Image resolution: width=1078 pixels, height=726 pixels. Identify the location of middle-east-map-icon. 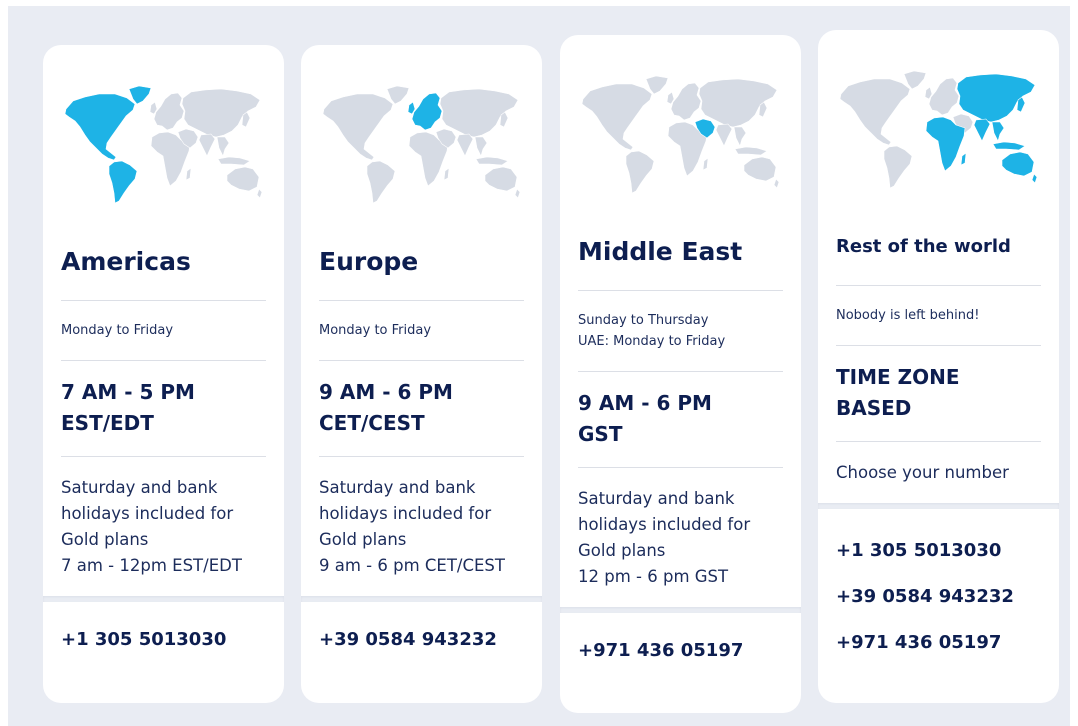
(680, 134).